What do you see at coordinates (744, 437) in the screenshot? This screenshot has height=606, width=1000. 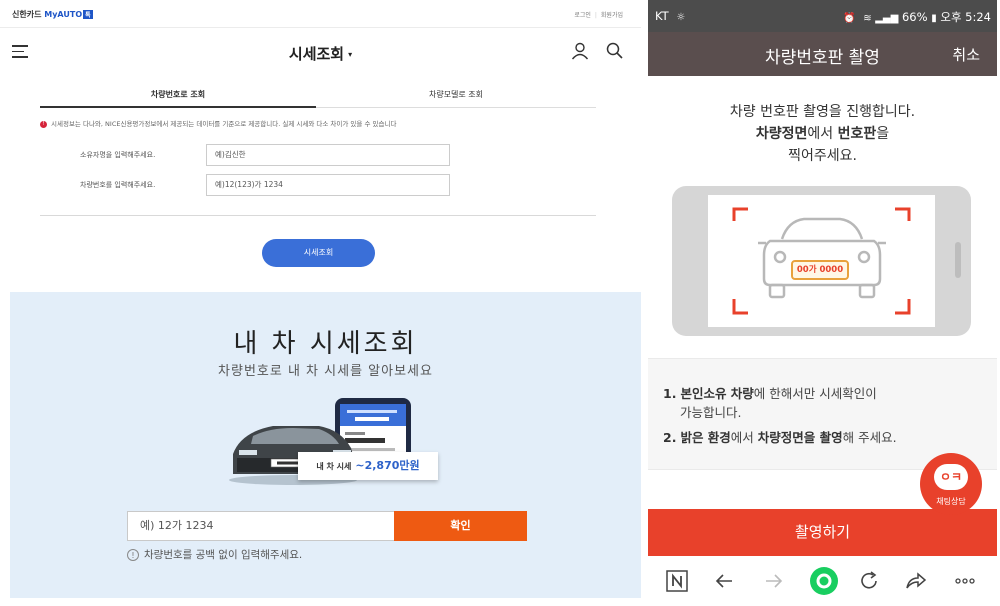 I see `instruction-2-mid: 에서` at bounding box center [744, 437].